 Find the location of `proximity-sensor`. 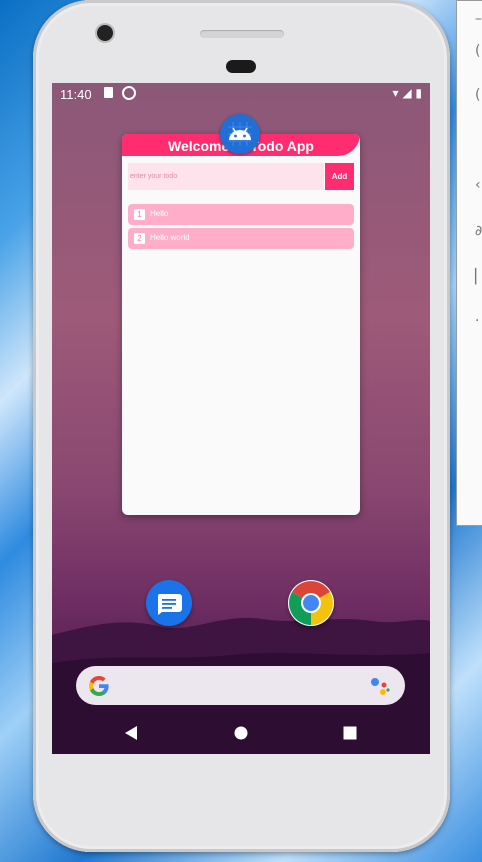

proximity-sensor is located at coordinates (241, 66).